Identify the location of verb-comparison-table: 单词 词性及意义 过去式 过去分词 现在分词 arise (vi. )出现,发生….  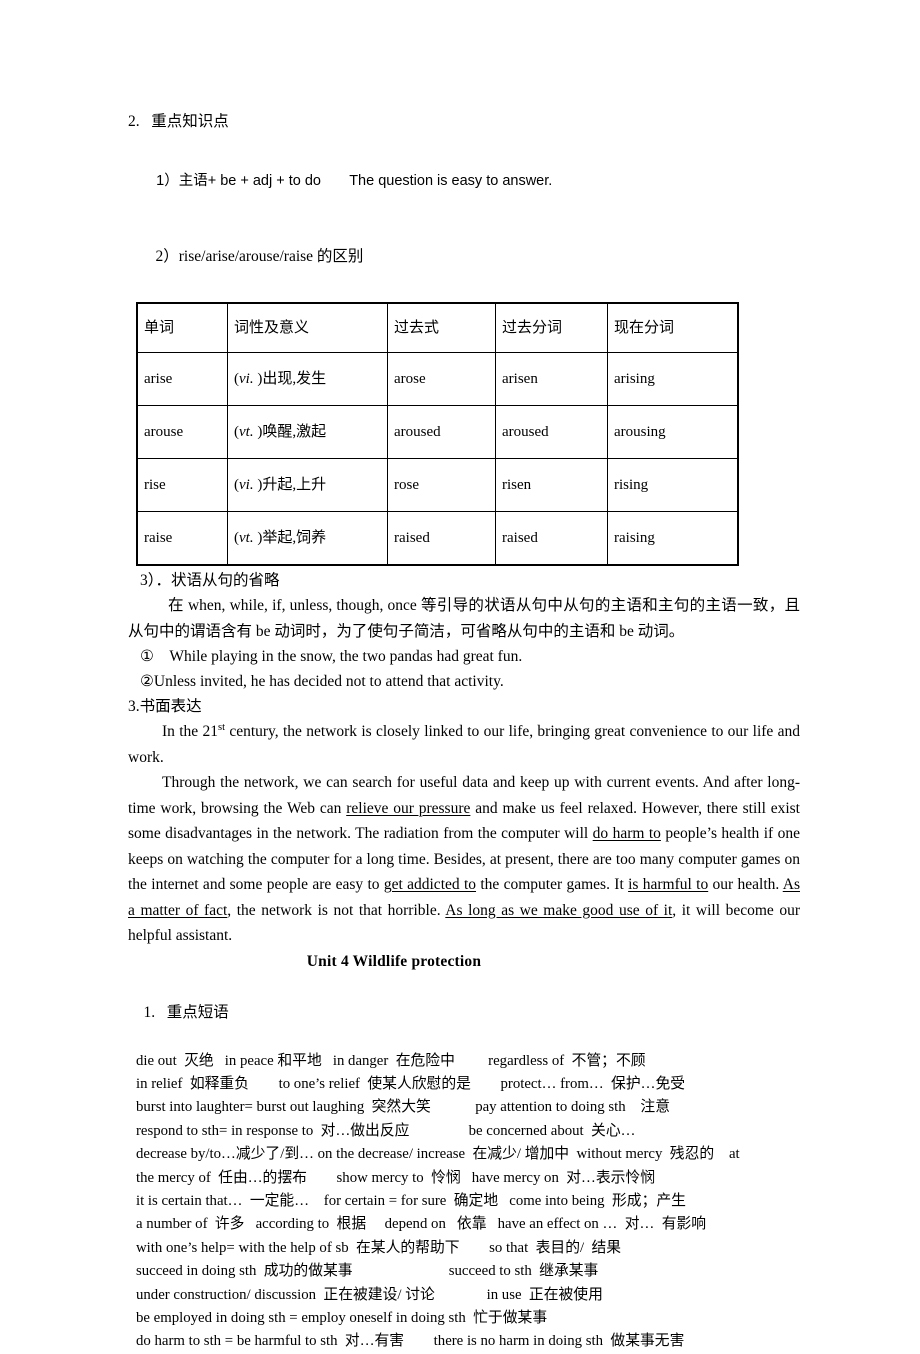
(437, 434).